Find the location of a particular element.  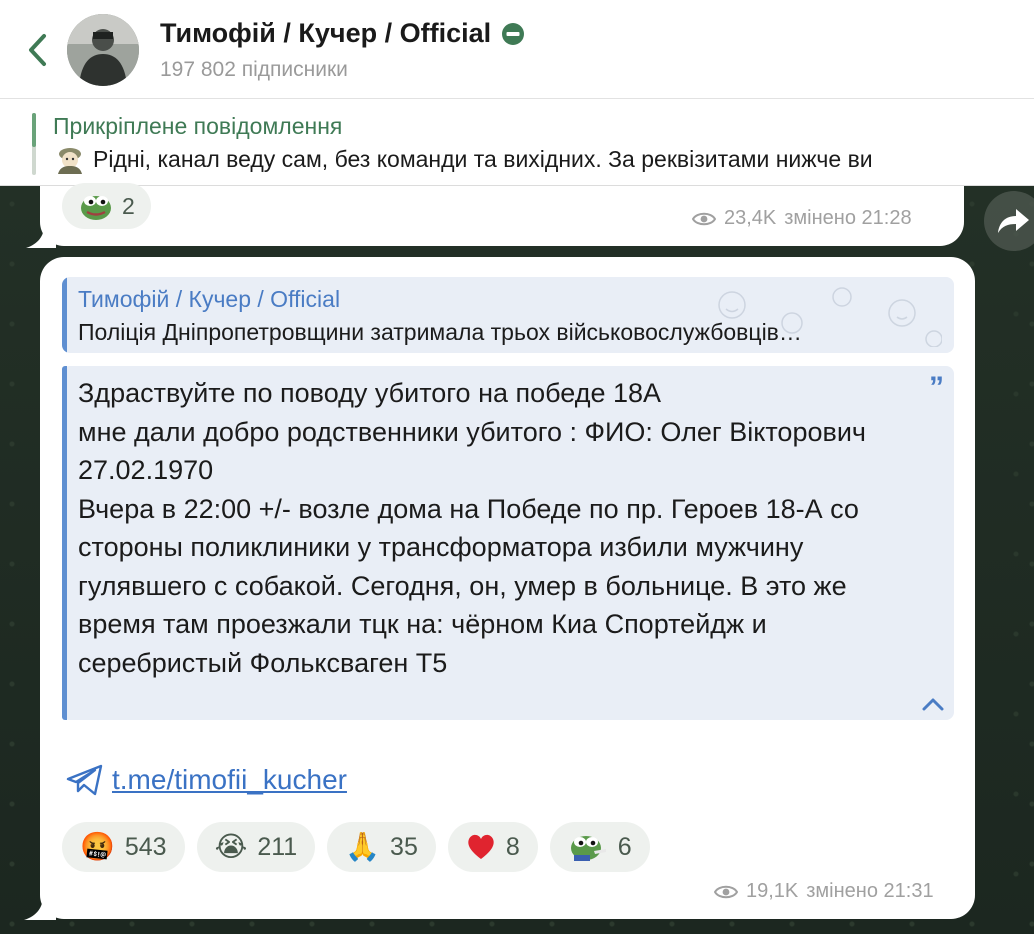

view-count: 19,1K is located at coordinates (772, 891).